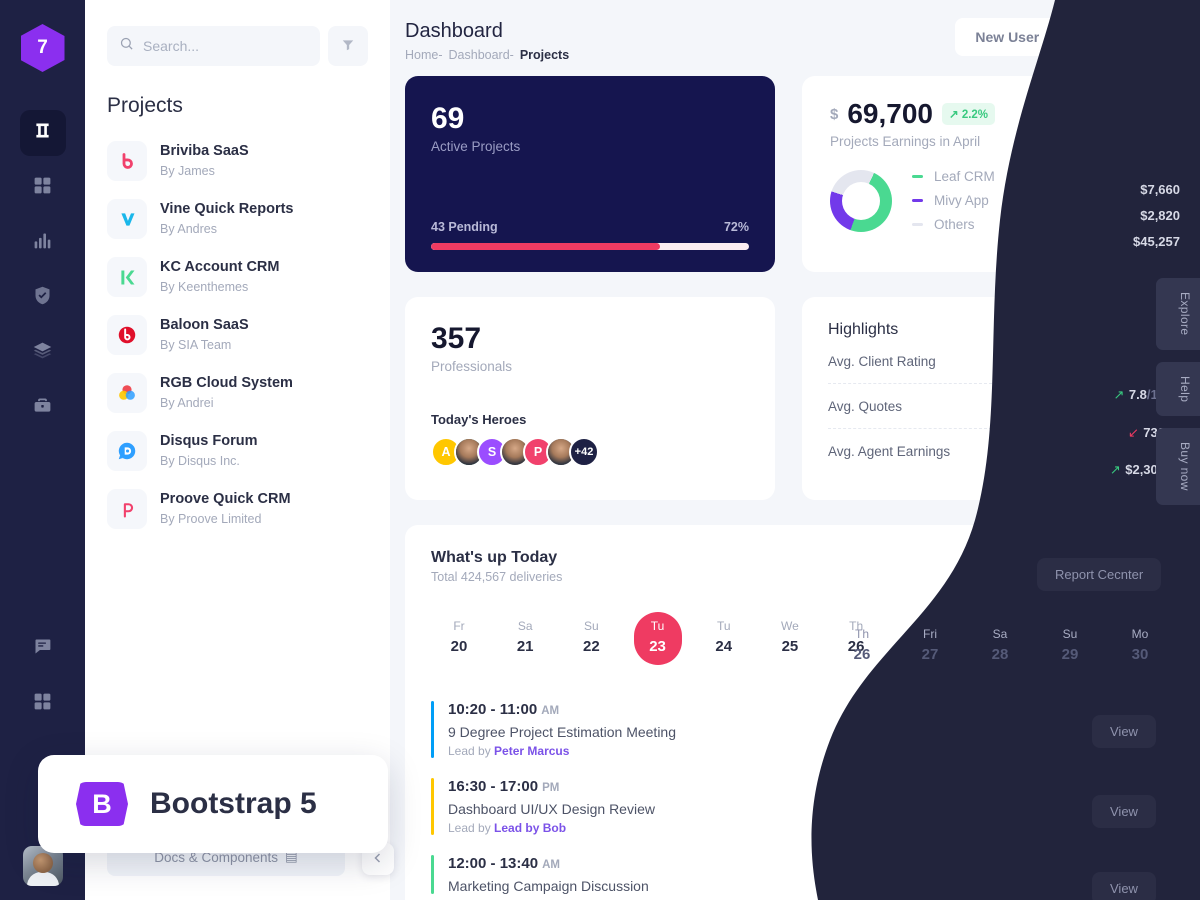 This screenshot has height=900, width=1200. Describe the element at coordinates (1099, 574) in the screenshot. I see `report-center-button-dark: Report Cecnter` at that location.